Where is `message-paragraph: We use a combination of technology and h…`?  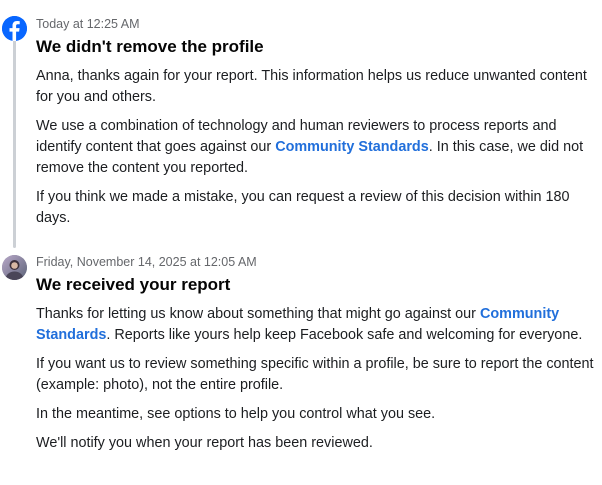
message-paragraph: We use a combination of technology and h… is located at coordinates (315, 147).